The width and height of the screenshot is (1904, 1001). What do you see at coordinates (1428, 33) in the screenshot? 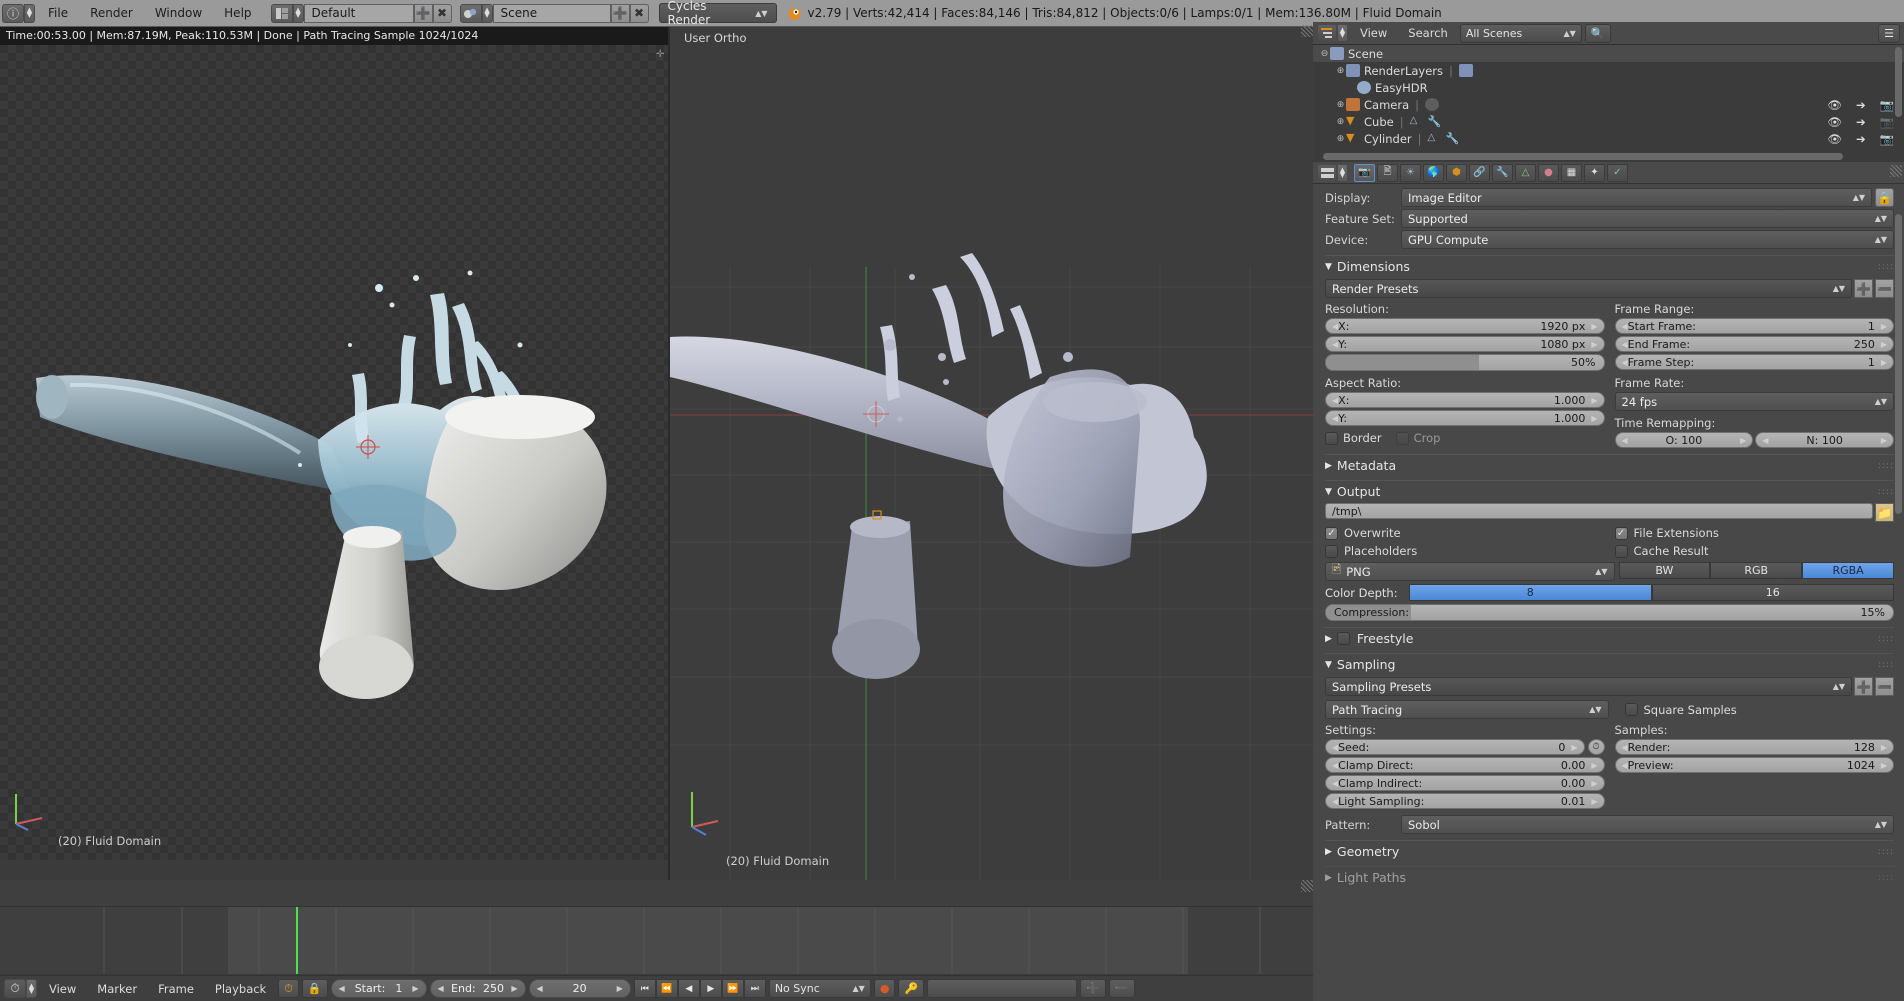
I see `outliner-menu-search: Search` at bounding box center [1428, 33].